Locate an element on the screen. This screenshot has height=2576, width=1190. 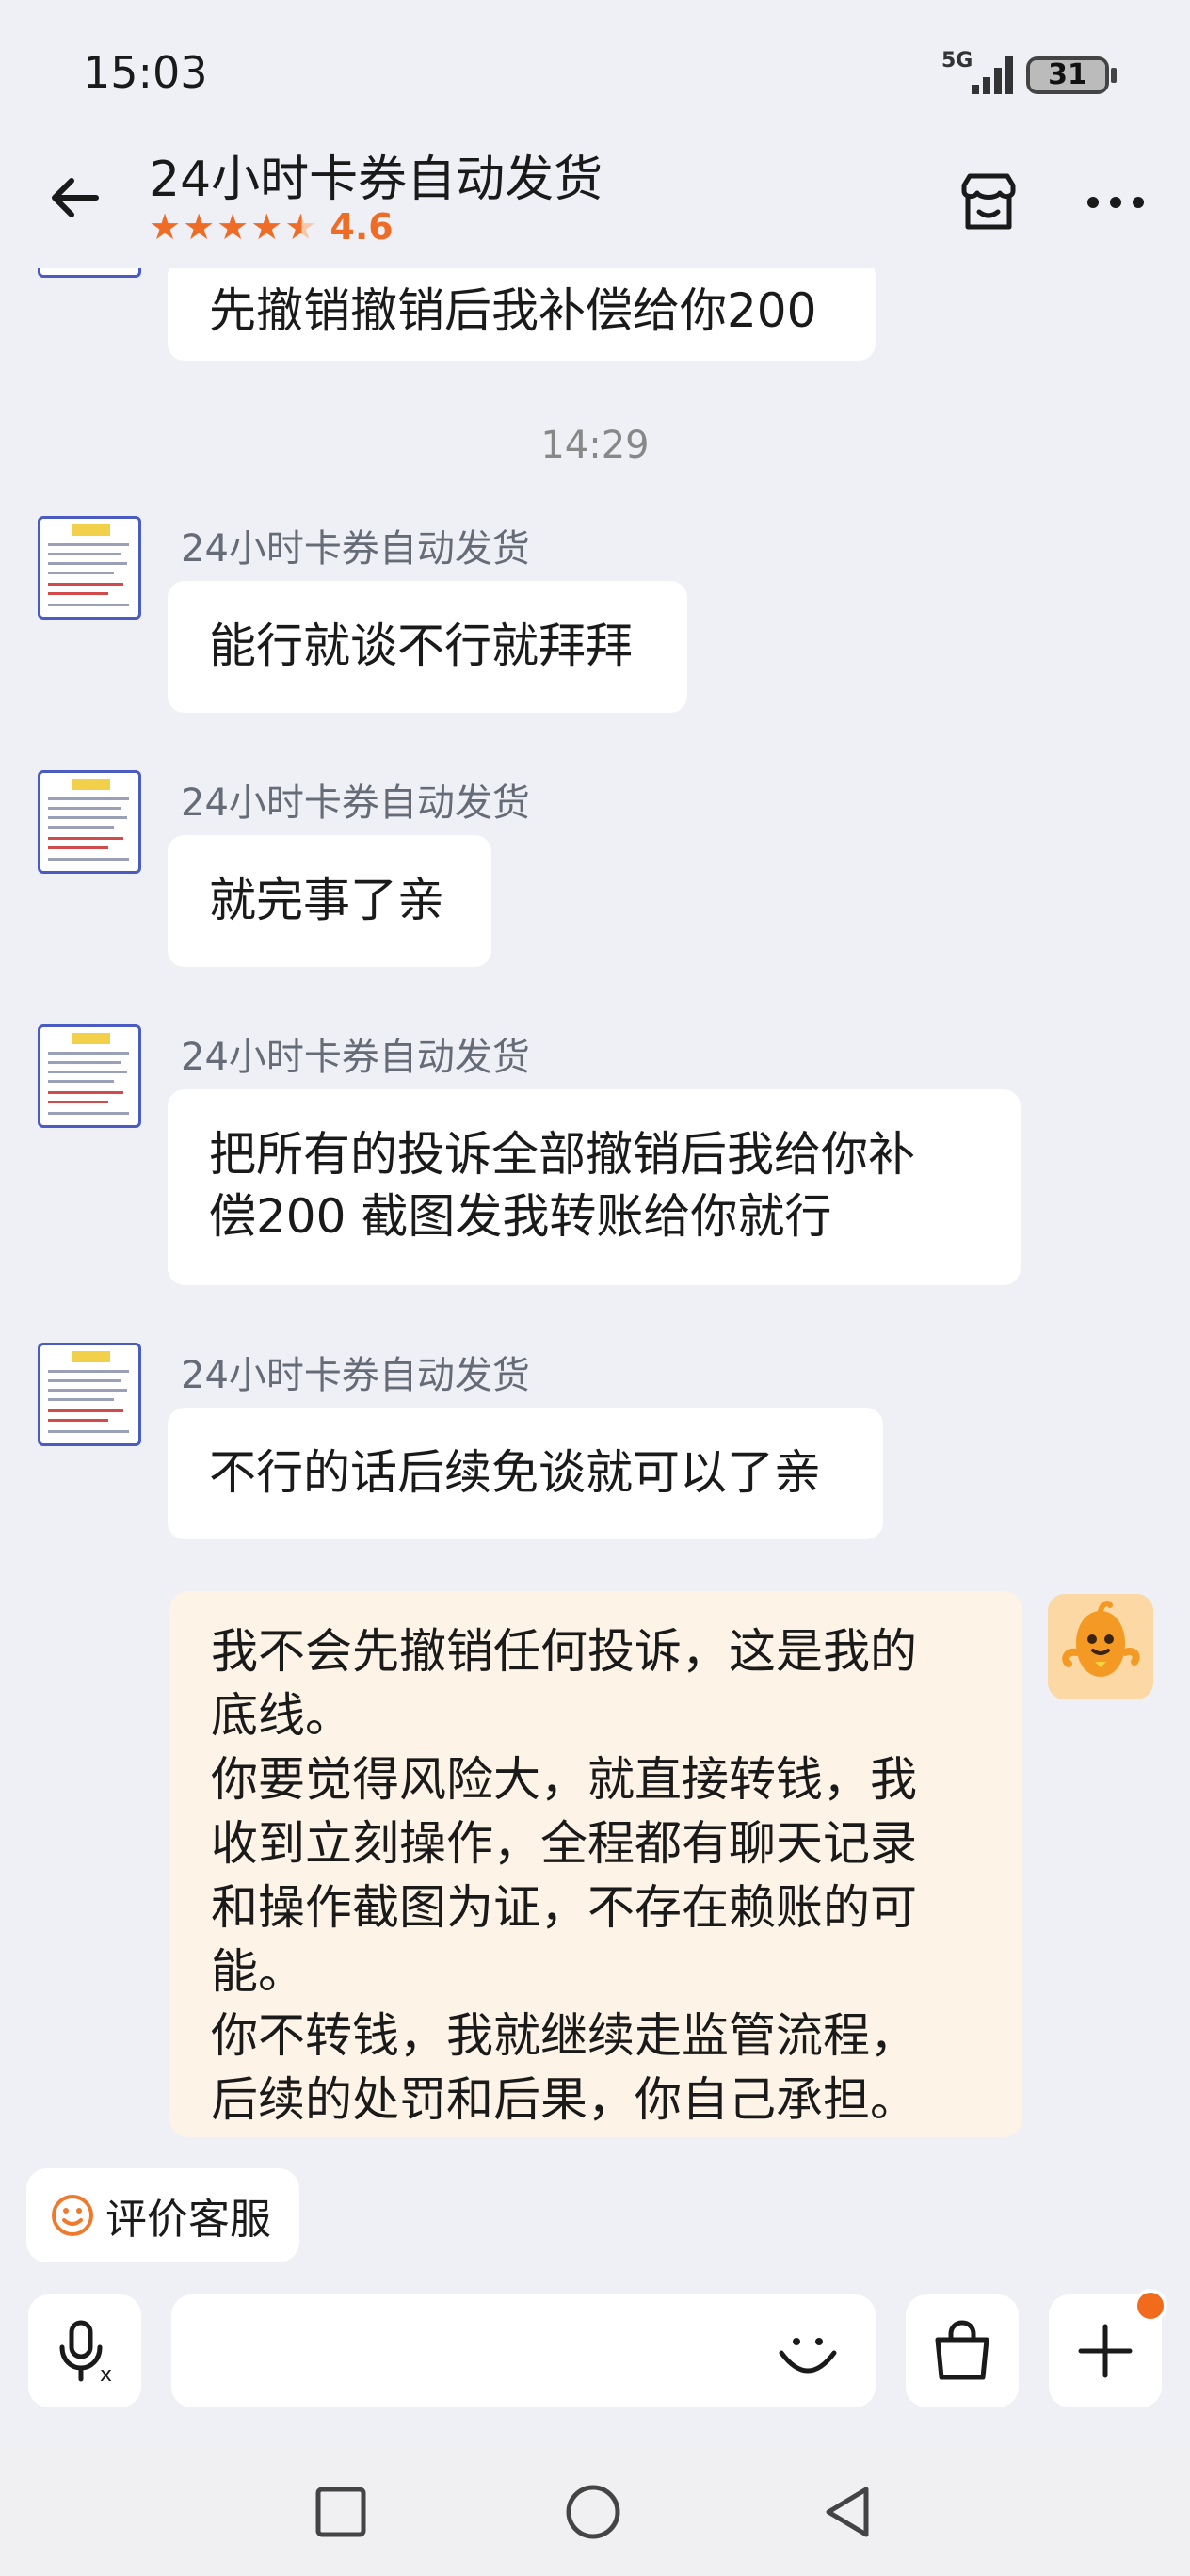
message-text-line: 你不转钱，我就继续走监管流程， is located at coordinates (564, 2035).